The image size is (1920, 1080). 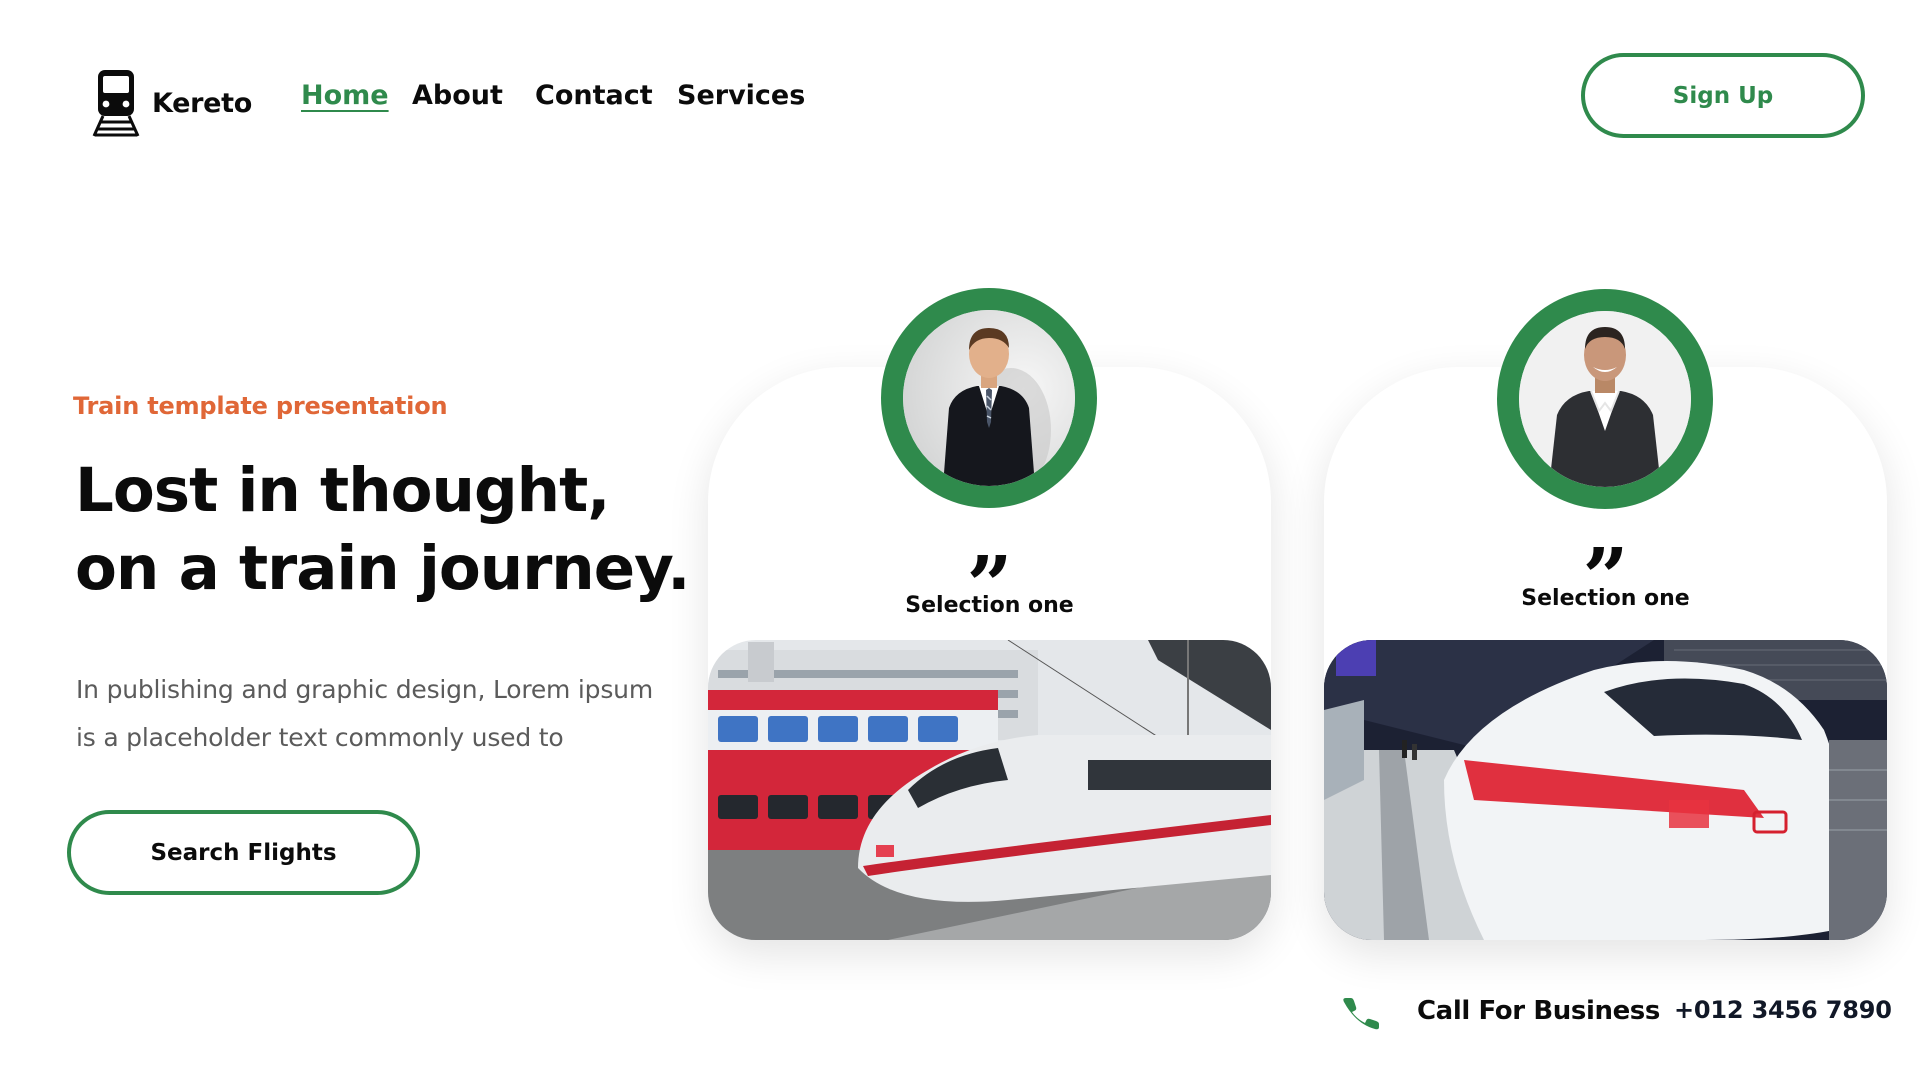 I want to click on call-for-business-label: Call For Business, so click(x=1538, y=1011).